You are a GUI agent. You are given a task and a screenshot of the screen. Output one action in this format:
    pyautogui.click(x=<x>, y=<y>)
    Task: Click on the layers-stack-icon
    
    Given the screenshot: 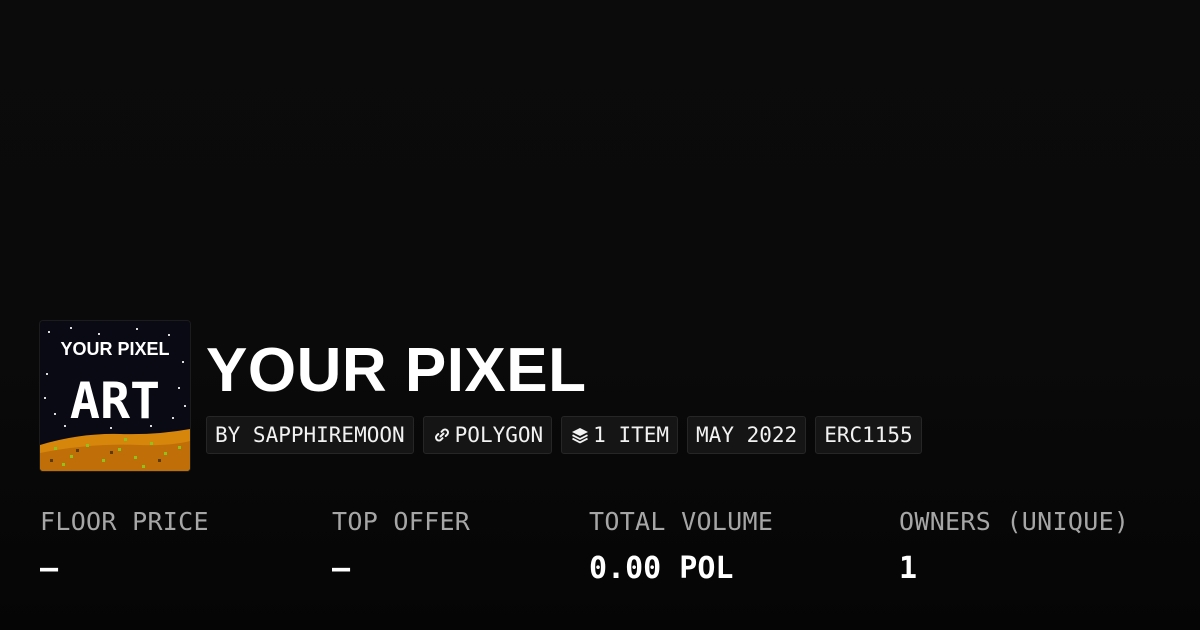 What is the action you would take?
    pyautogui.click(x=580, y=435)
    